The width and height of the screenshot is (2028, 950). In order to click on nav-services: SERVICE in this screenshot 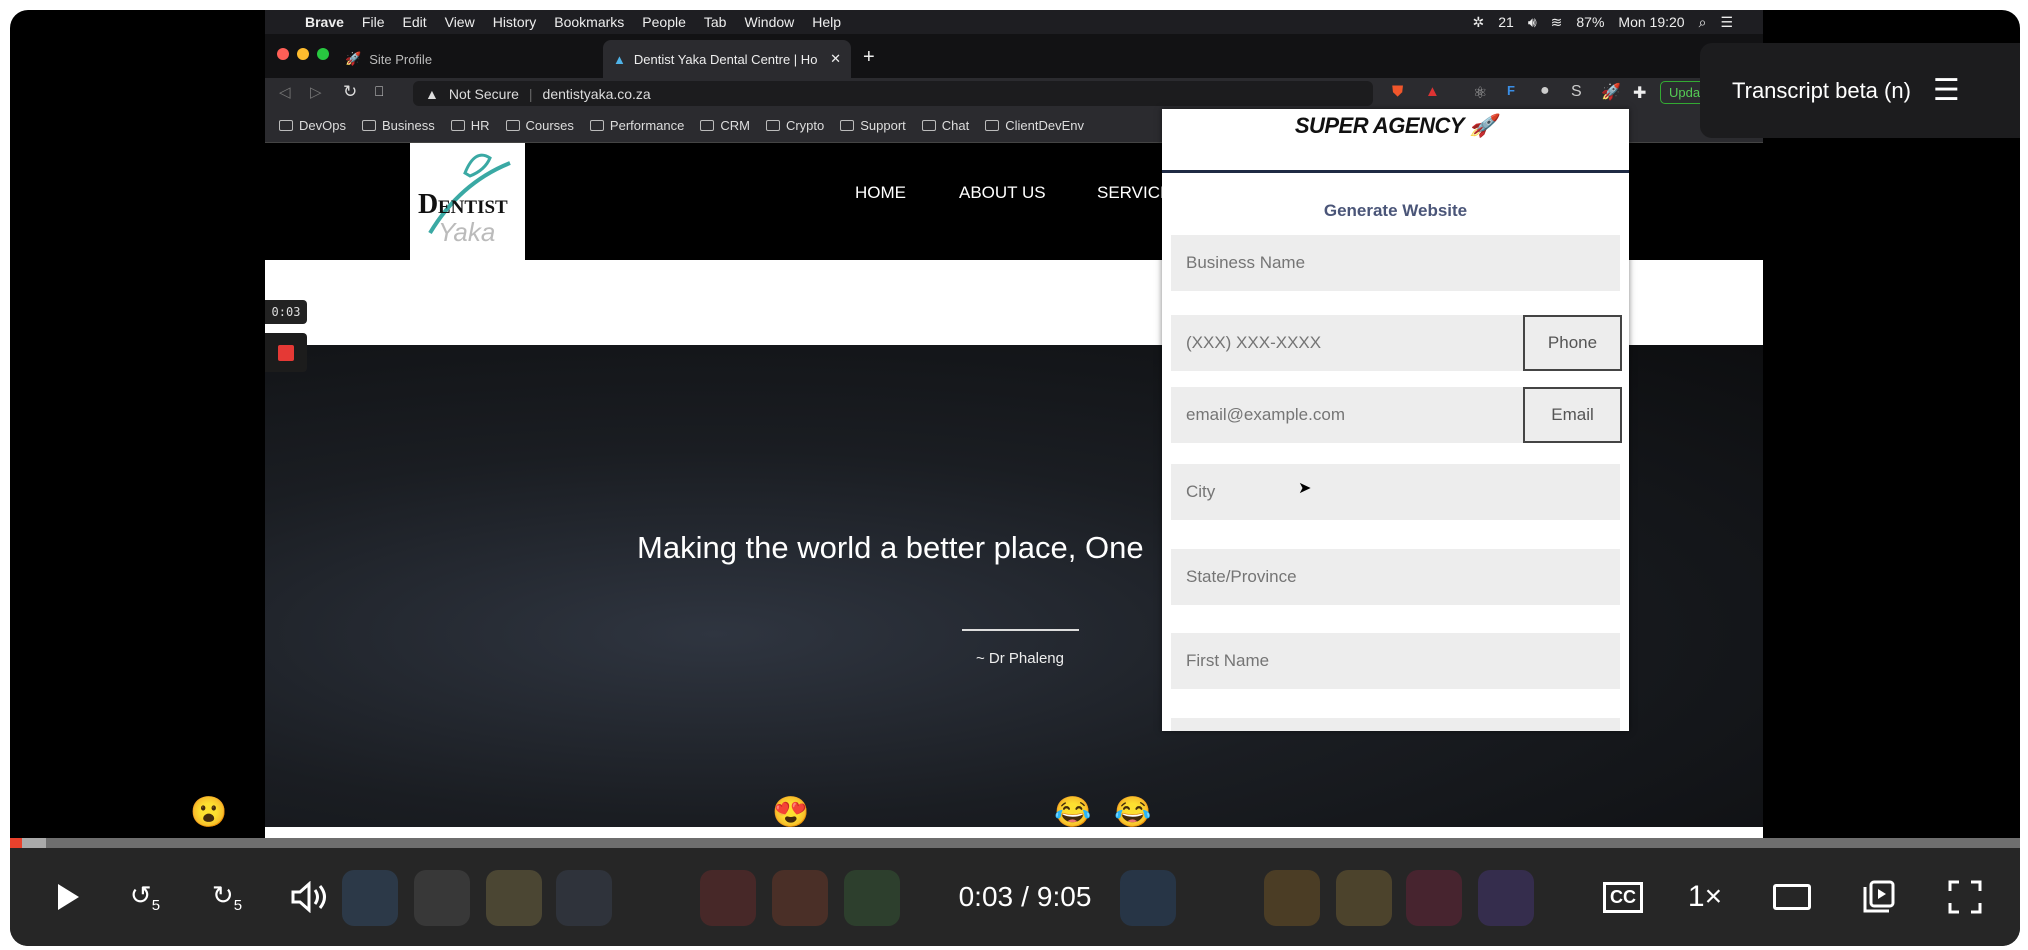, I will do `click(1134, 193)`.